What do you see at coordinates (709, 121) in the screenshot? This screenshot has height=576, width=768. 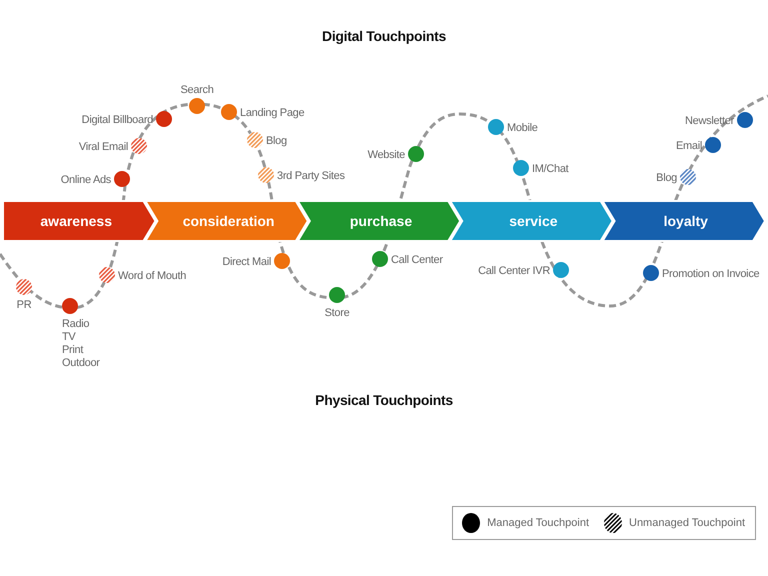 I see `touchpoint-label: Newsletter` at bounding box center [709, 121].